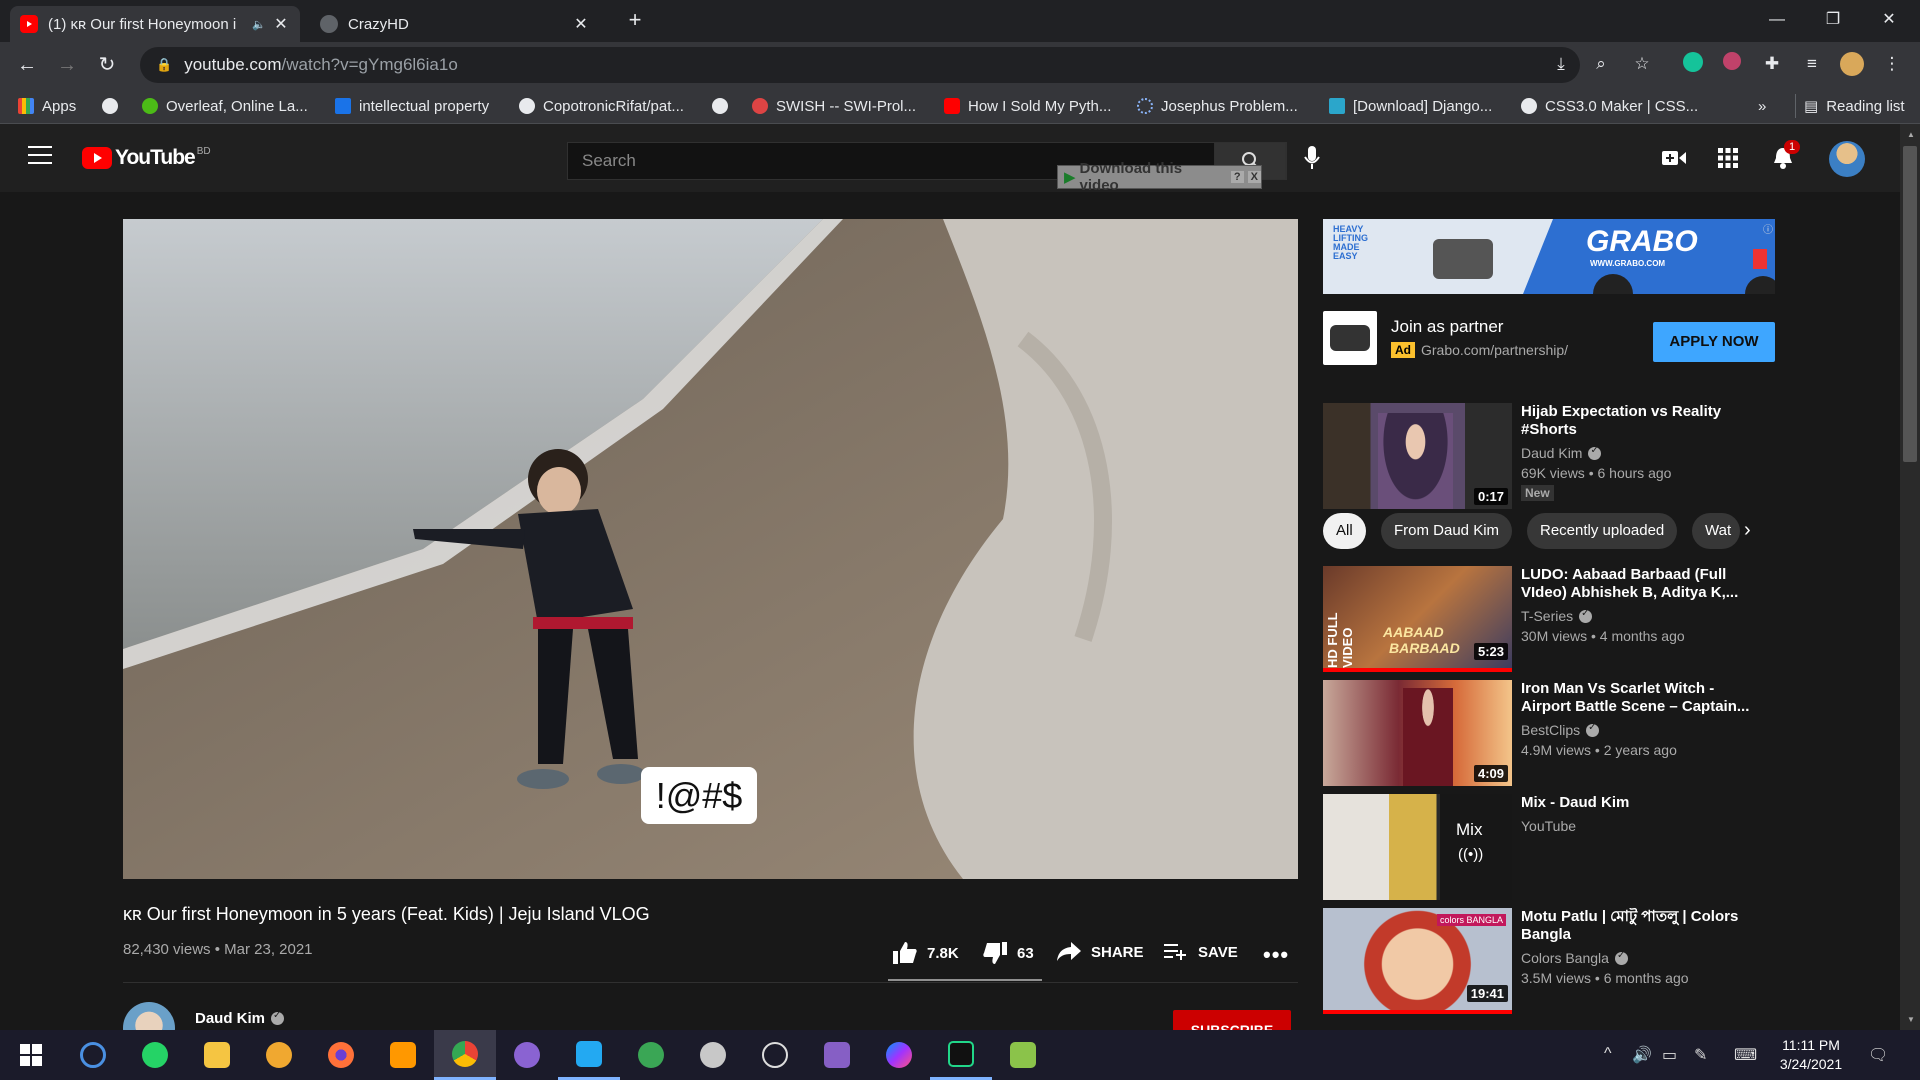 The image size is (1920, 1080). I want to click on menu-kebab-icon: ⋮, so click(1892, 64).